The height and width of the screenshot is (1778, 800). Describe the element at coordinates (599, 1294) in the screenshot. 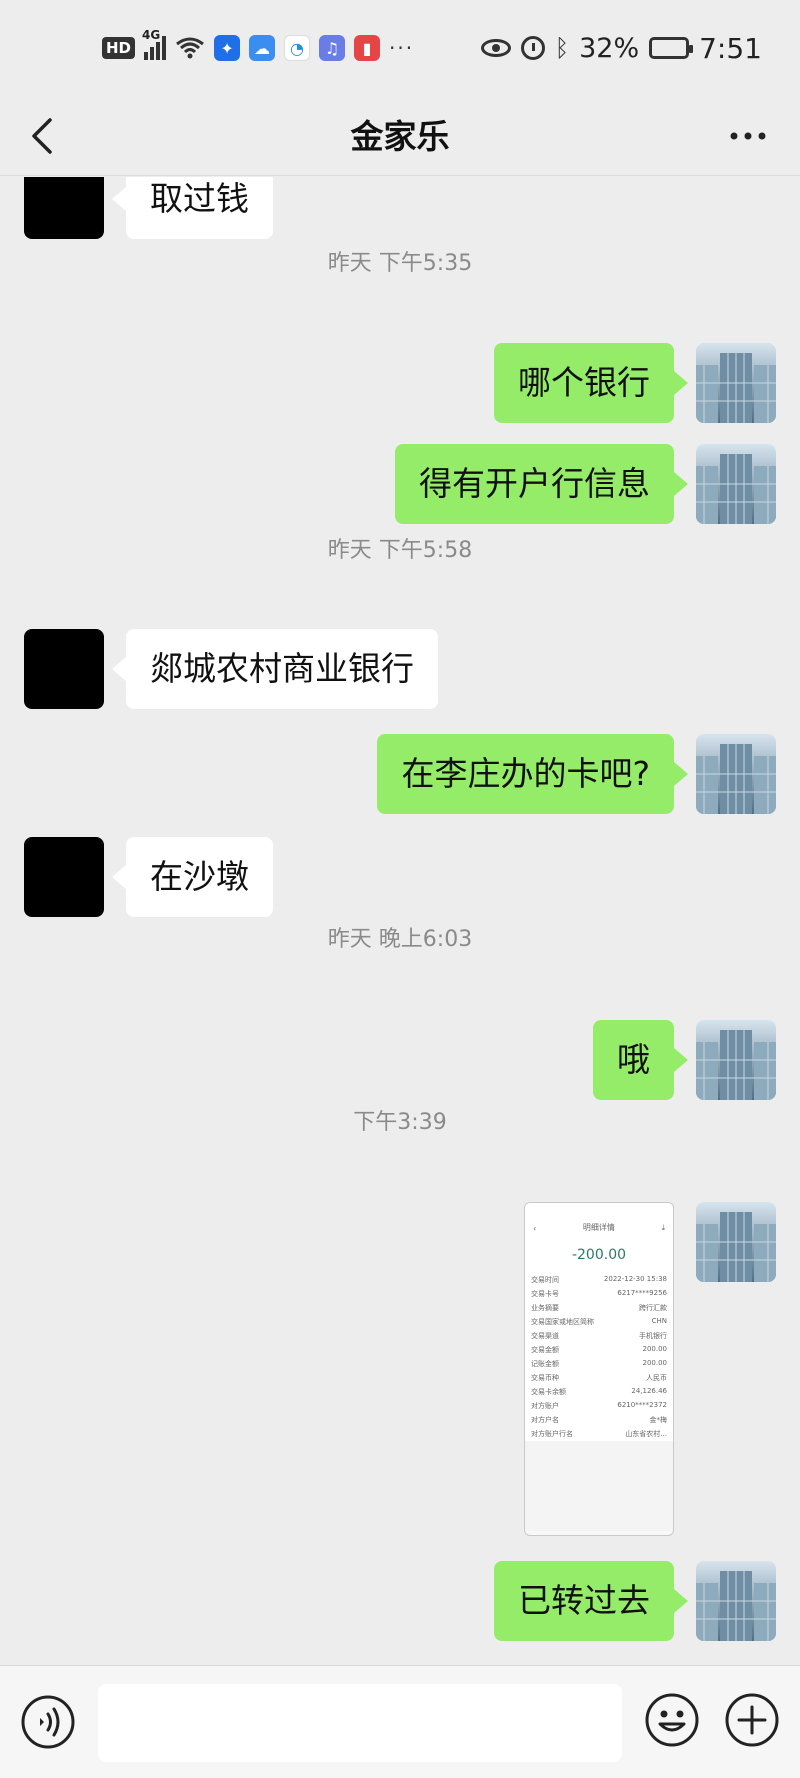

I see `image-detail-row: 交易卡号 6217****9256` at that location.